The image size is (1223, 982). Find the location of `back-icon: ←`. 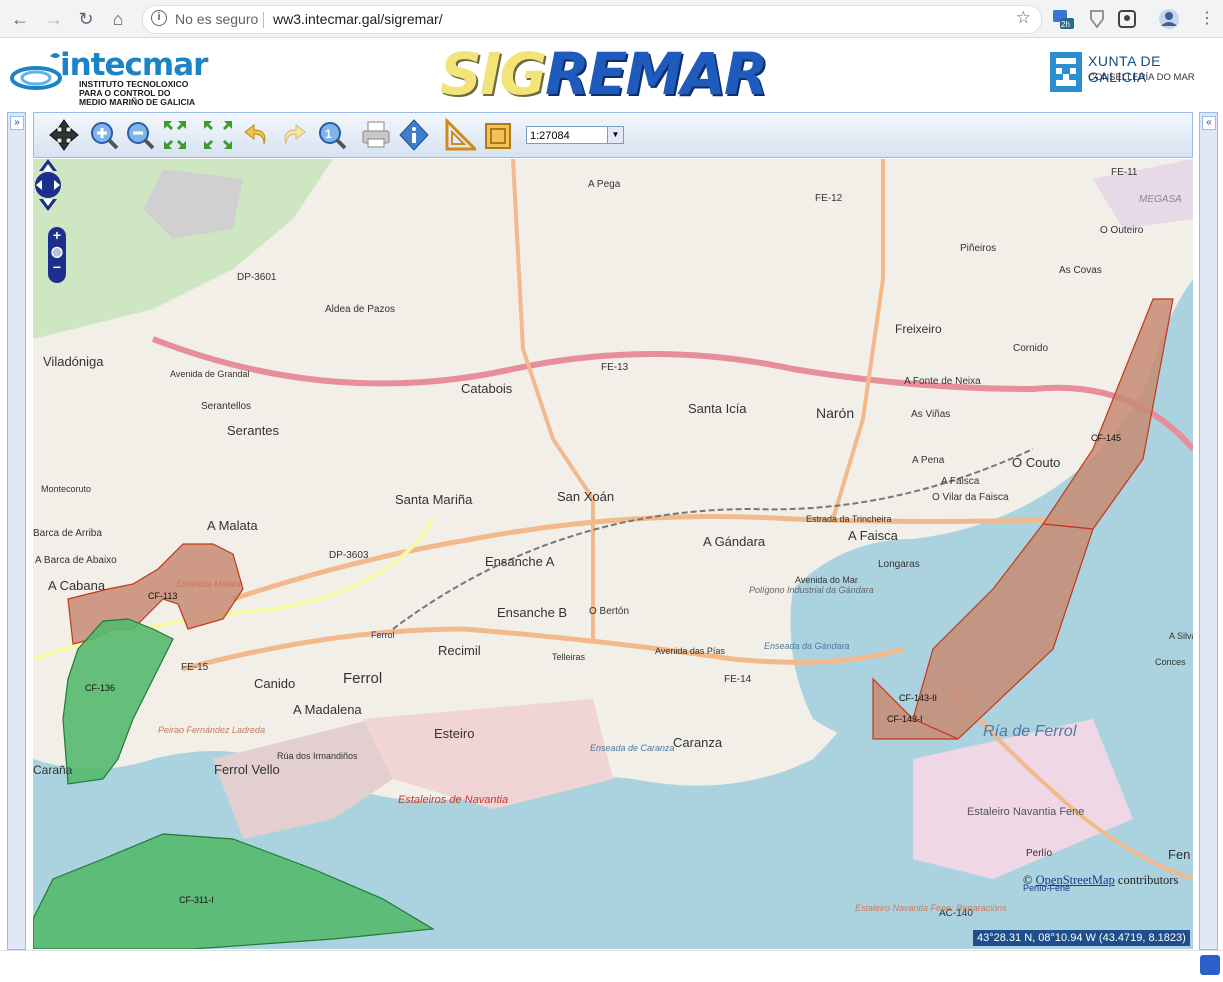

back-icon: ← is located at coordinates (20, 19).